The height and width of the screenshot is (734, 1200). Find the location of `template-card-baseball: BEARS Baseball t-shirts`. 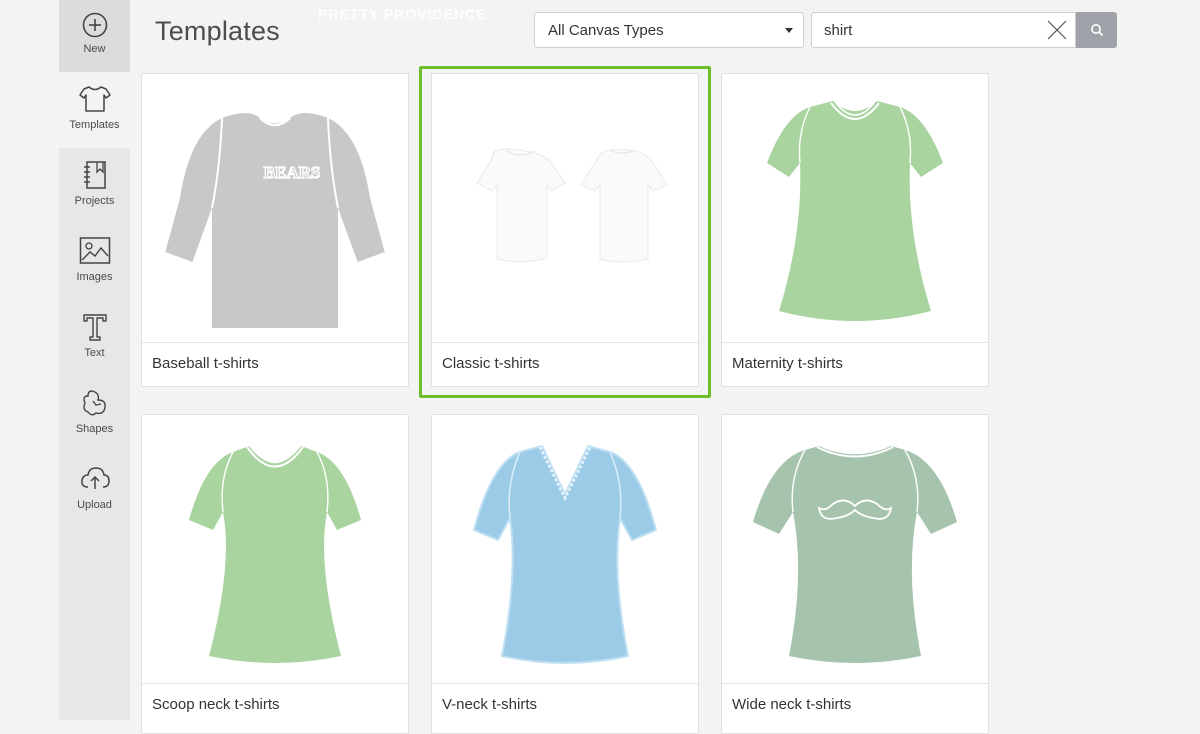

template-card-baseball: BEARS Baseball t-shirts is located at coordinates (275, 230).